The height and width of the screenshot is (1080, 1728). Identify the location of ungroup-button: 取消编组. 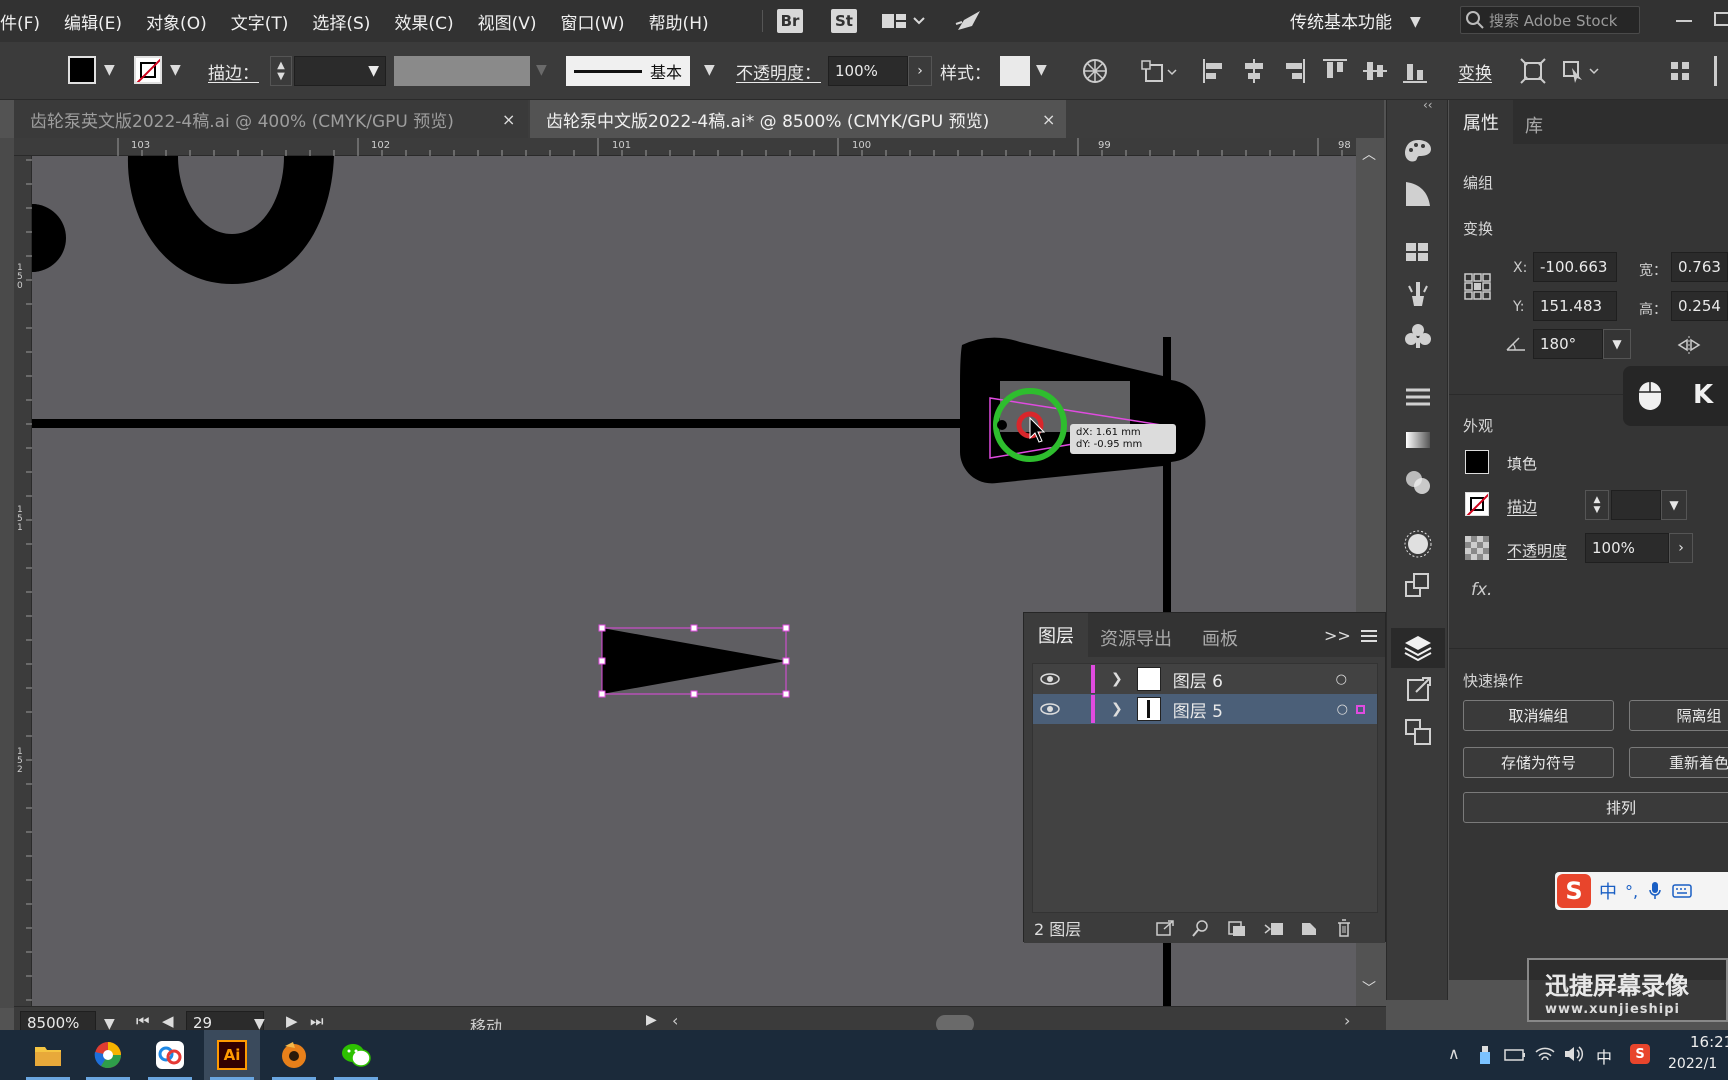
(1538, 715).